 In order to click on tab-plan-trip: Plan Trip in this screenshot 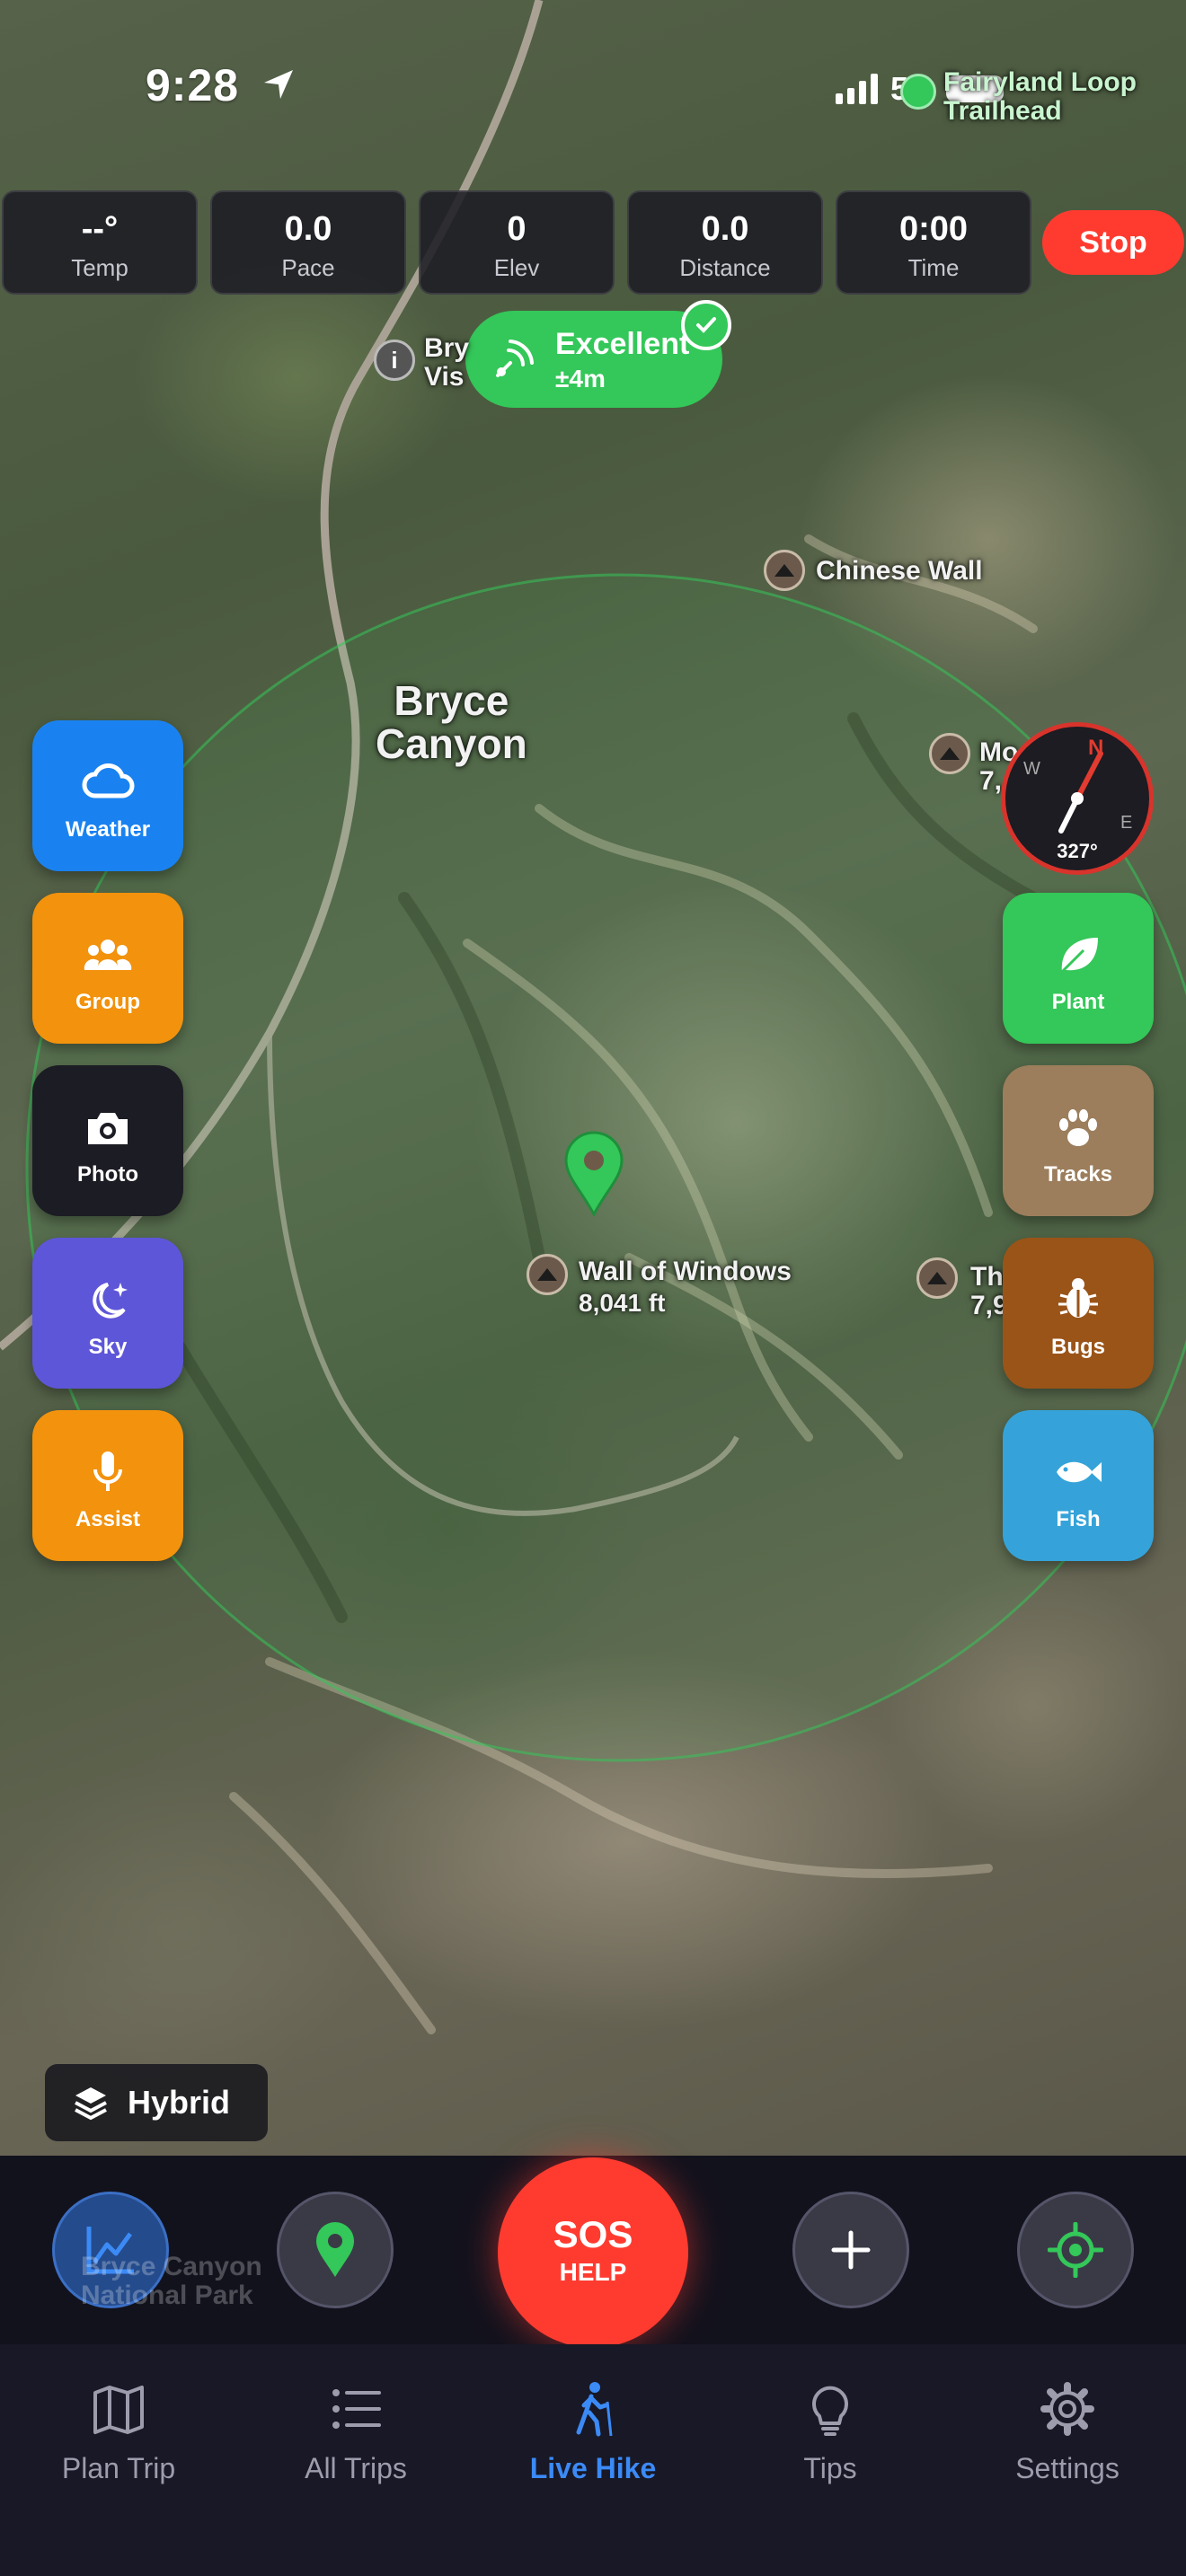, I will do `click(118, 2432)`.